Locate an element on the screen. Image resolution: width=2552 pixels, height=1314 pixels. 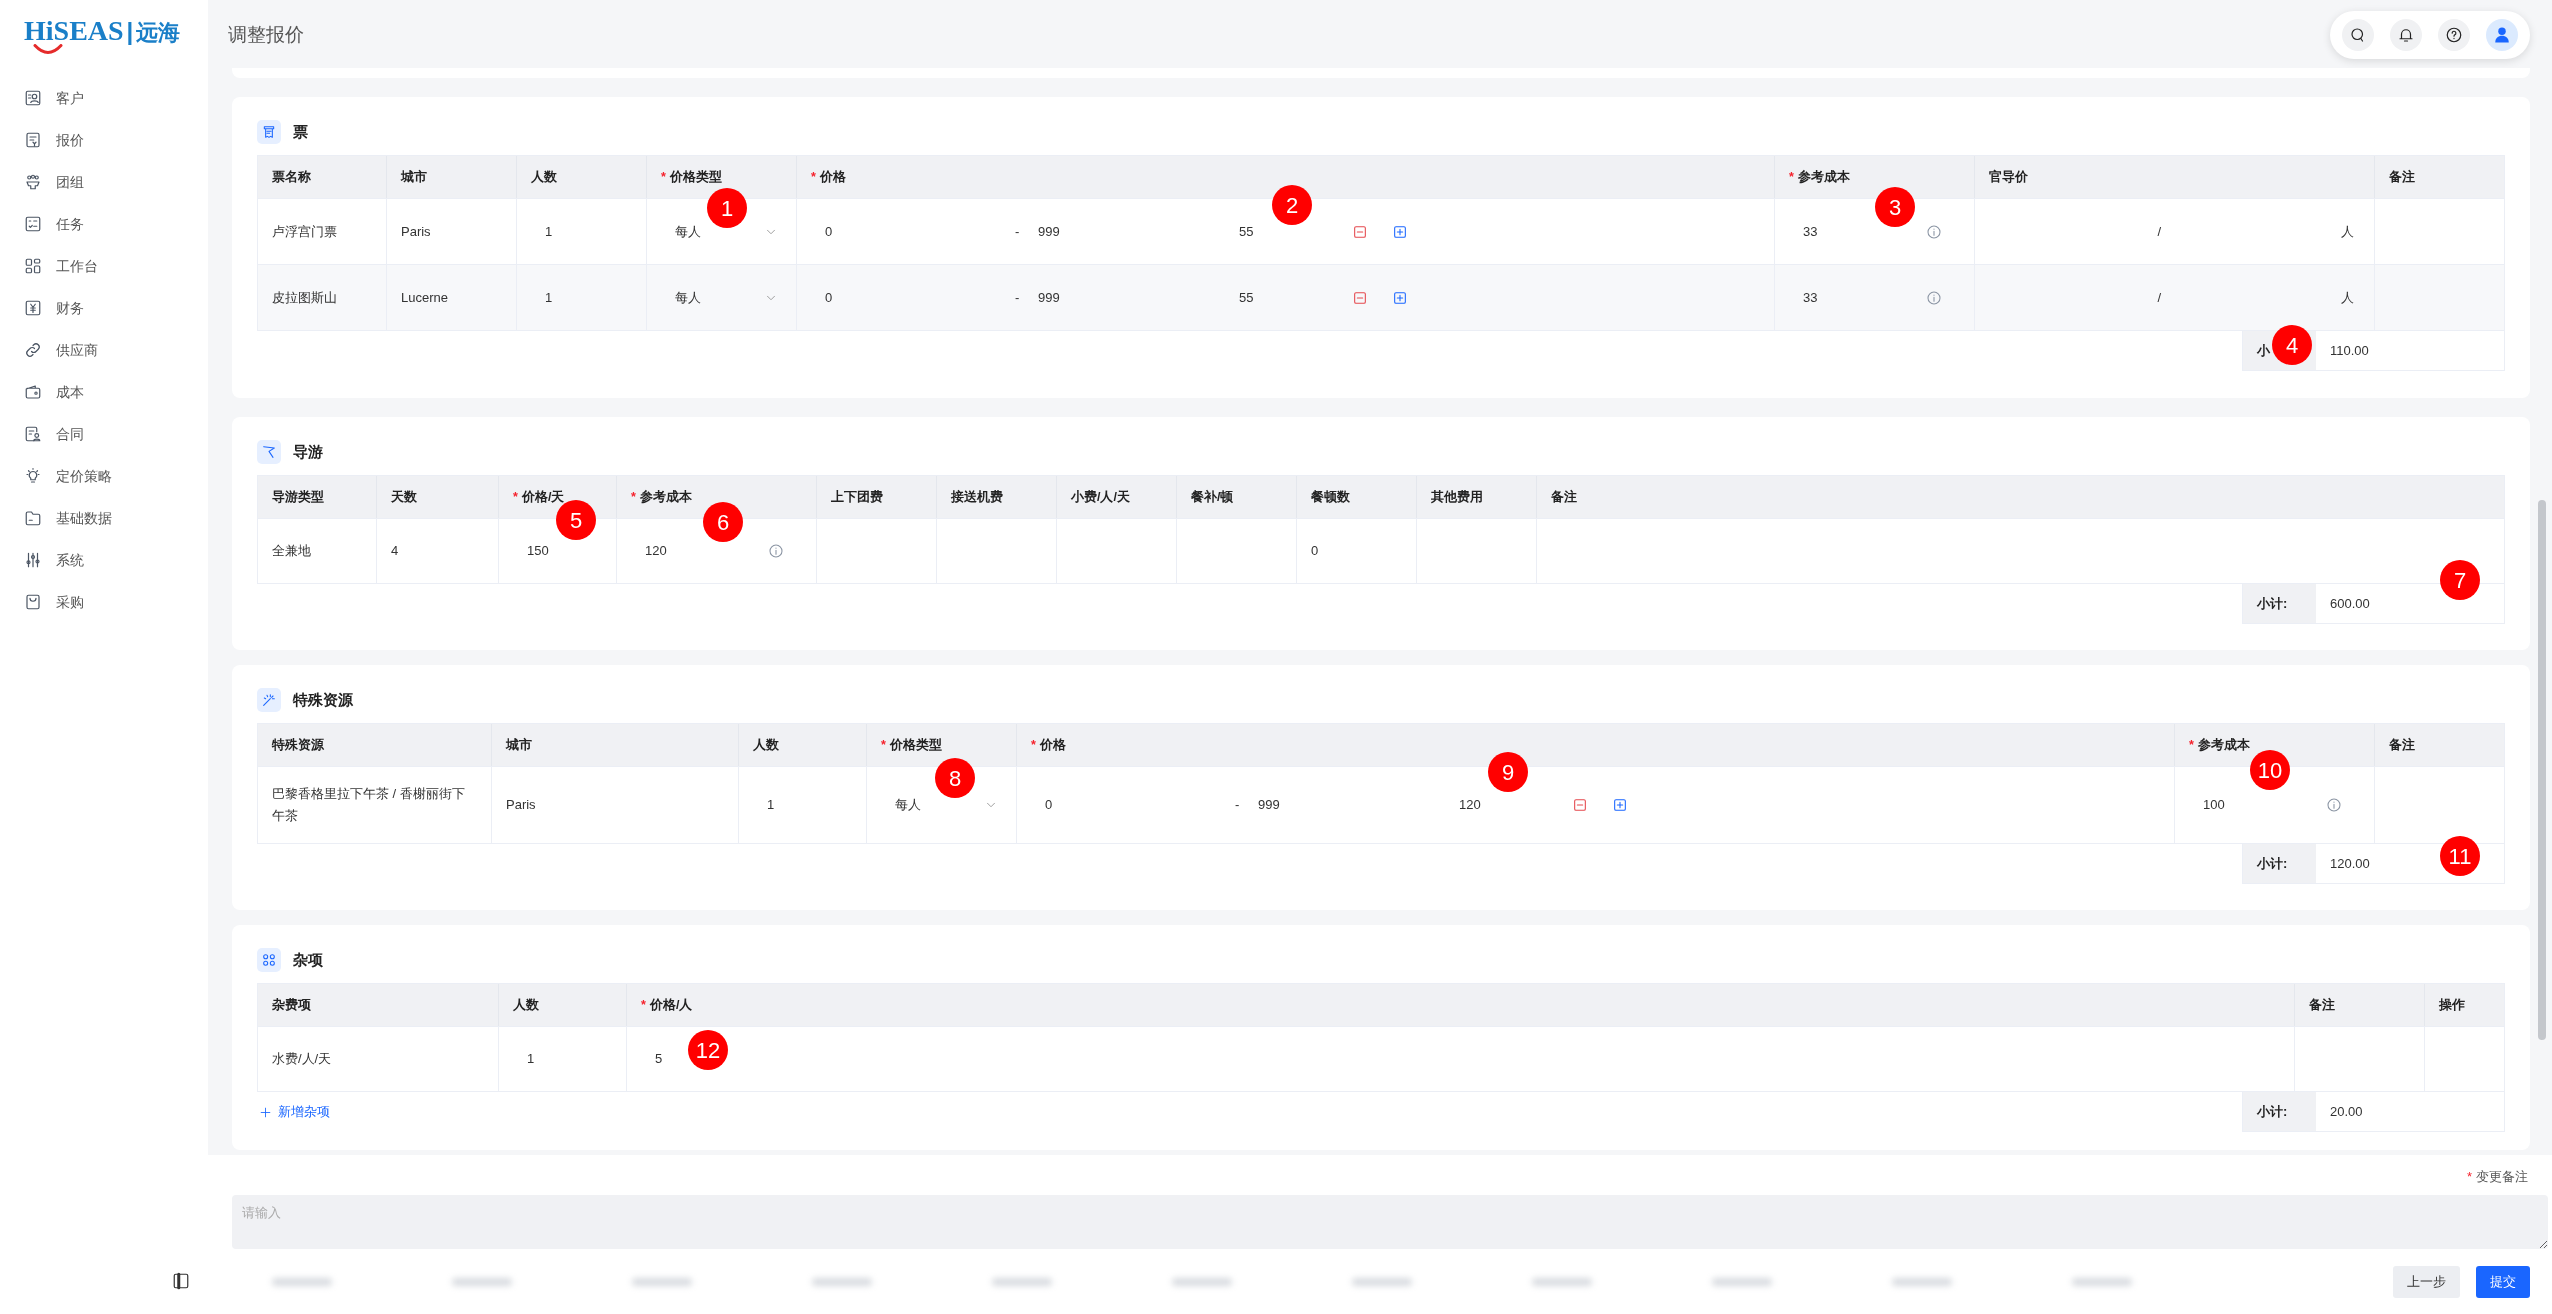
subtotal-value: 110.00 is located at coordinates (2349, 350).